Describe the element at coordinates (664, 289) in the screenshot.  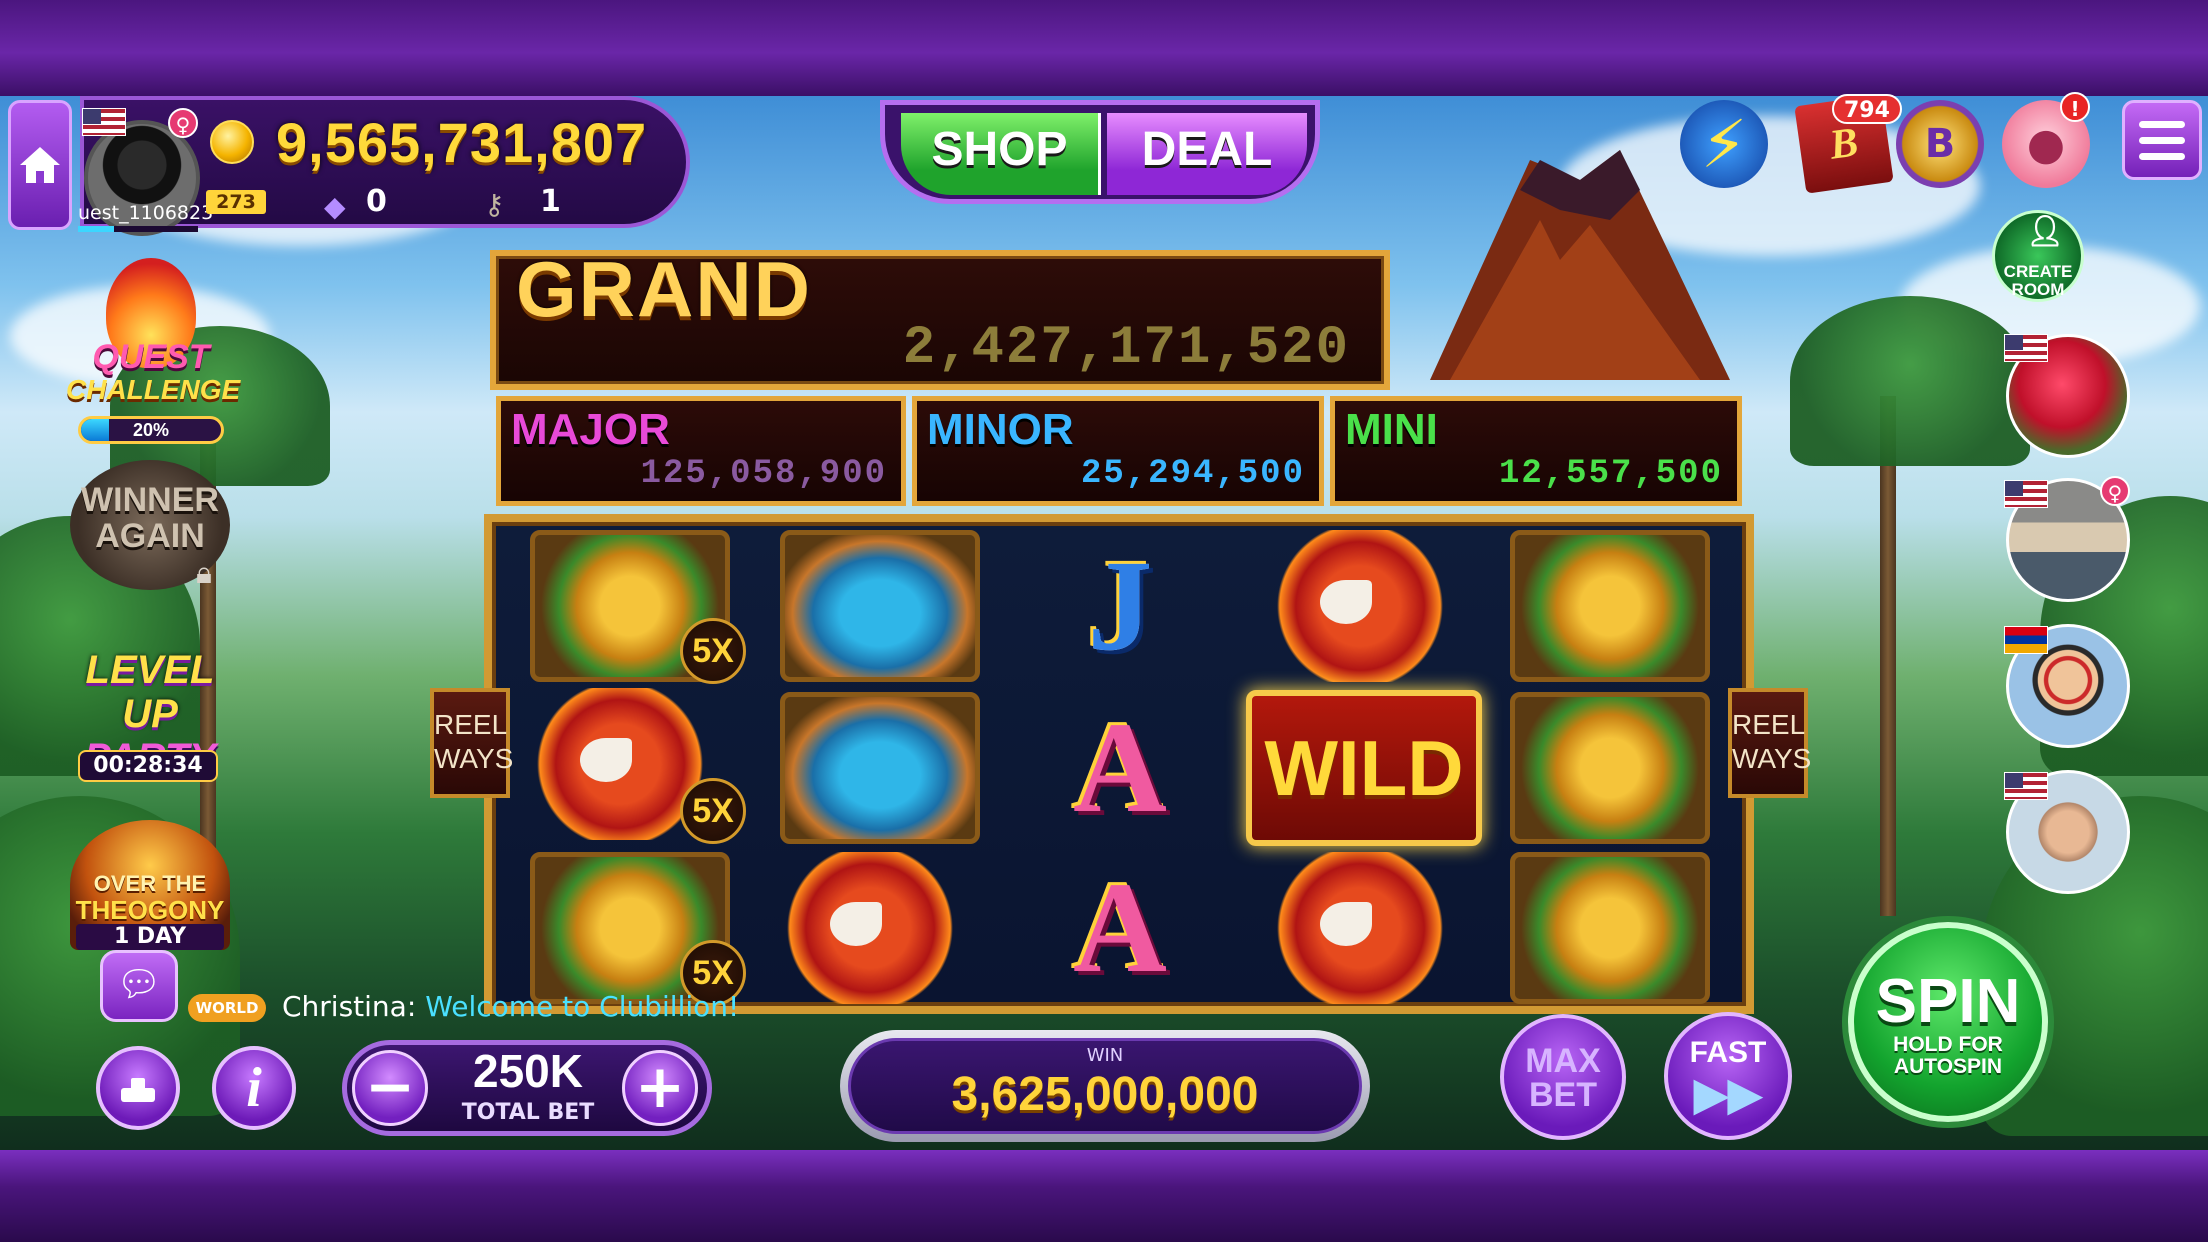
I see `grand-label: GRAND` at that location.